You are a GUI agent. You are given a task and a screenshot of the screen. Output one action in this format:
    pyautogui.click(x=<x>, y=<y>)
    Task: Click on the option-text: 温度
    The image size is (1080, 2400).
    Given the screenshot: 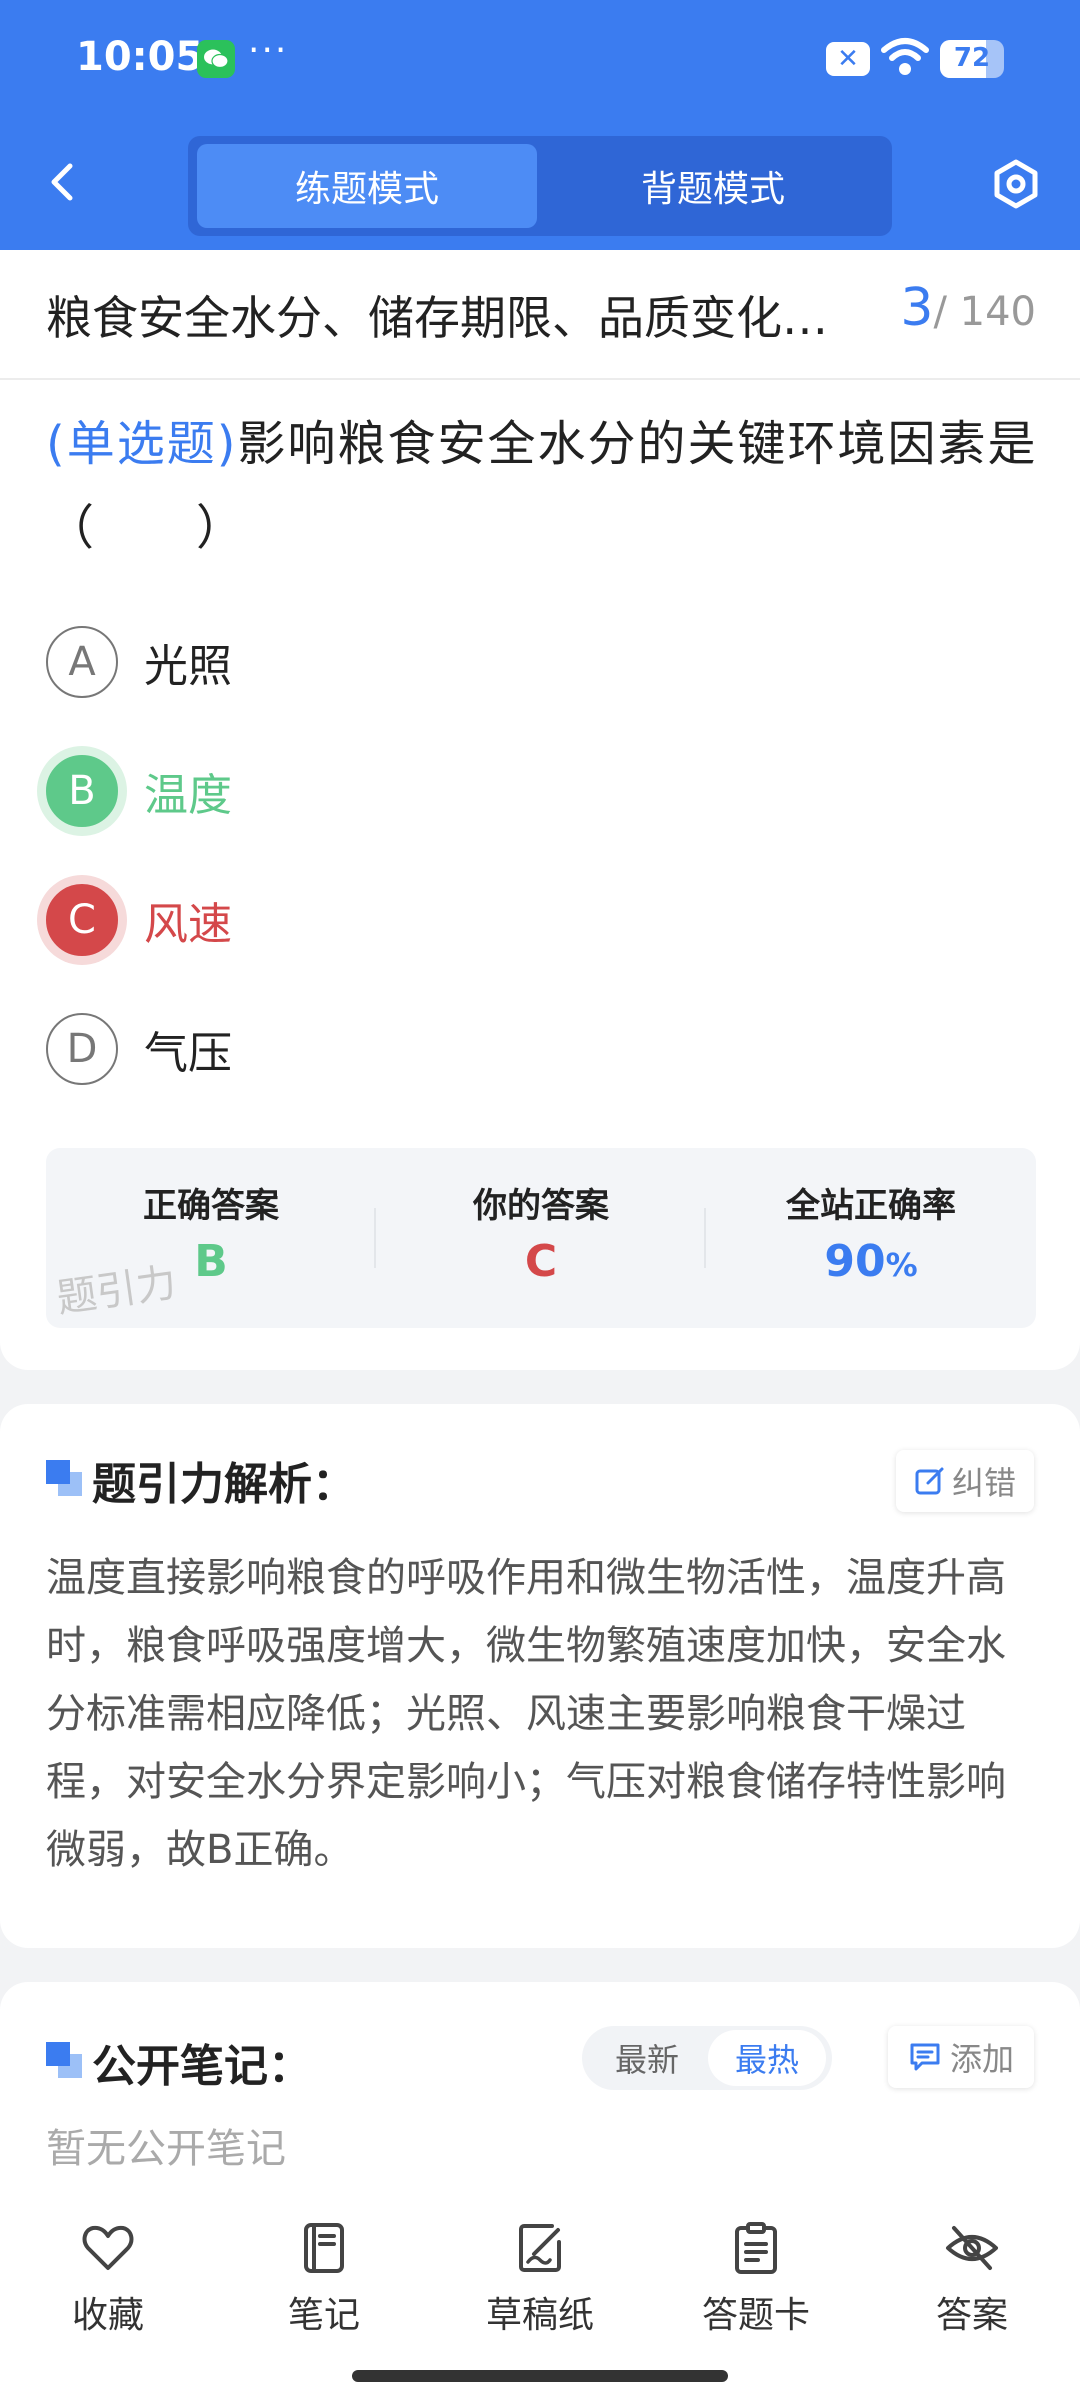 What is the action you would take?
    pyautogui.click(x=188, y=795)
    